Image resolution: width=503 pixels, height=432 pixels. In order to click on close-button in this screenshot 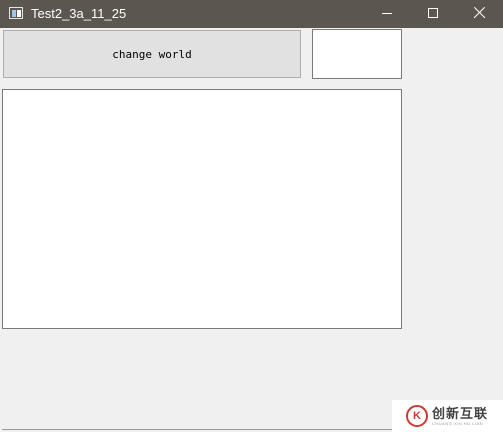, I will do `click(479, 14)`.